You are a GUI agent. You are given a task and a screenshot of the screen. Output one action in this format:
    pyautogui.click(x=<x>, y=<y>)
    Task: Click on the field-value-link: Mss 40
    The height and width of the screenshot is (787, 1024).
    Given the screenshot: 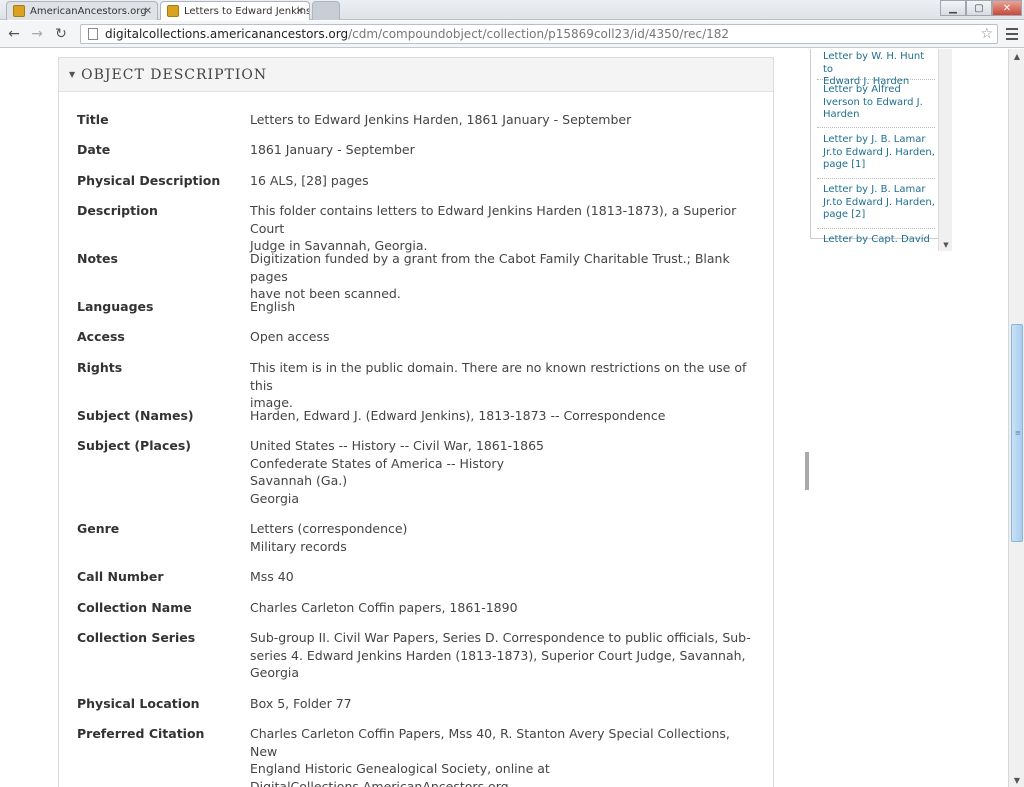 What is the action you would take?
    pyautogui.click(x=505, y=577)
    